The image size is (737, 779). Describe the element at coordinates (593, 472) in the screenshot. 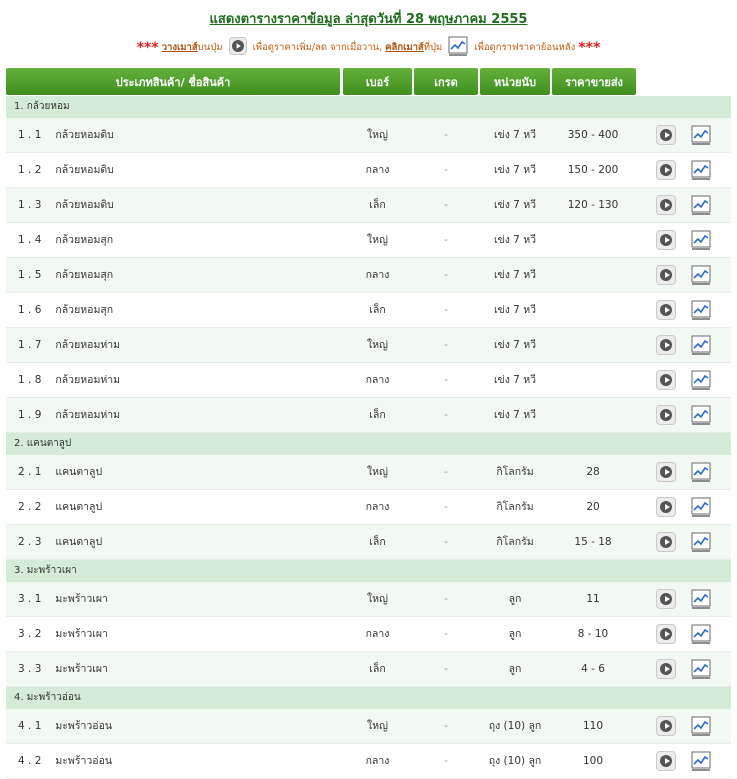

I see `price-cell: 28` at that location.